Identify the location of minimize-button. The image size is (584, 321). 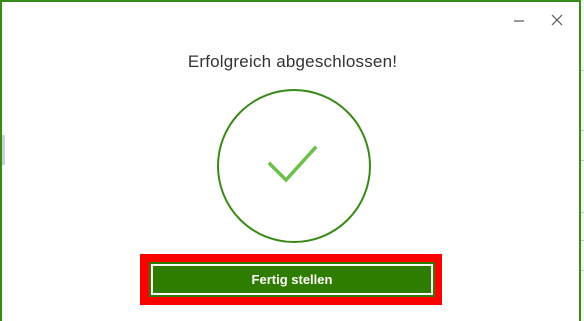
(519, 20).